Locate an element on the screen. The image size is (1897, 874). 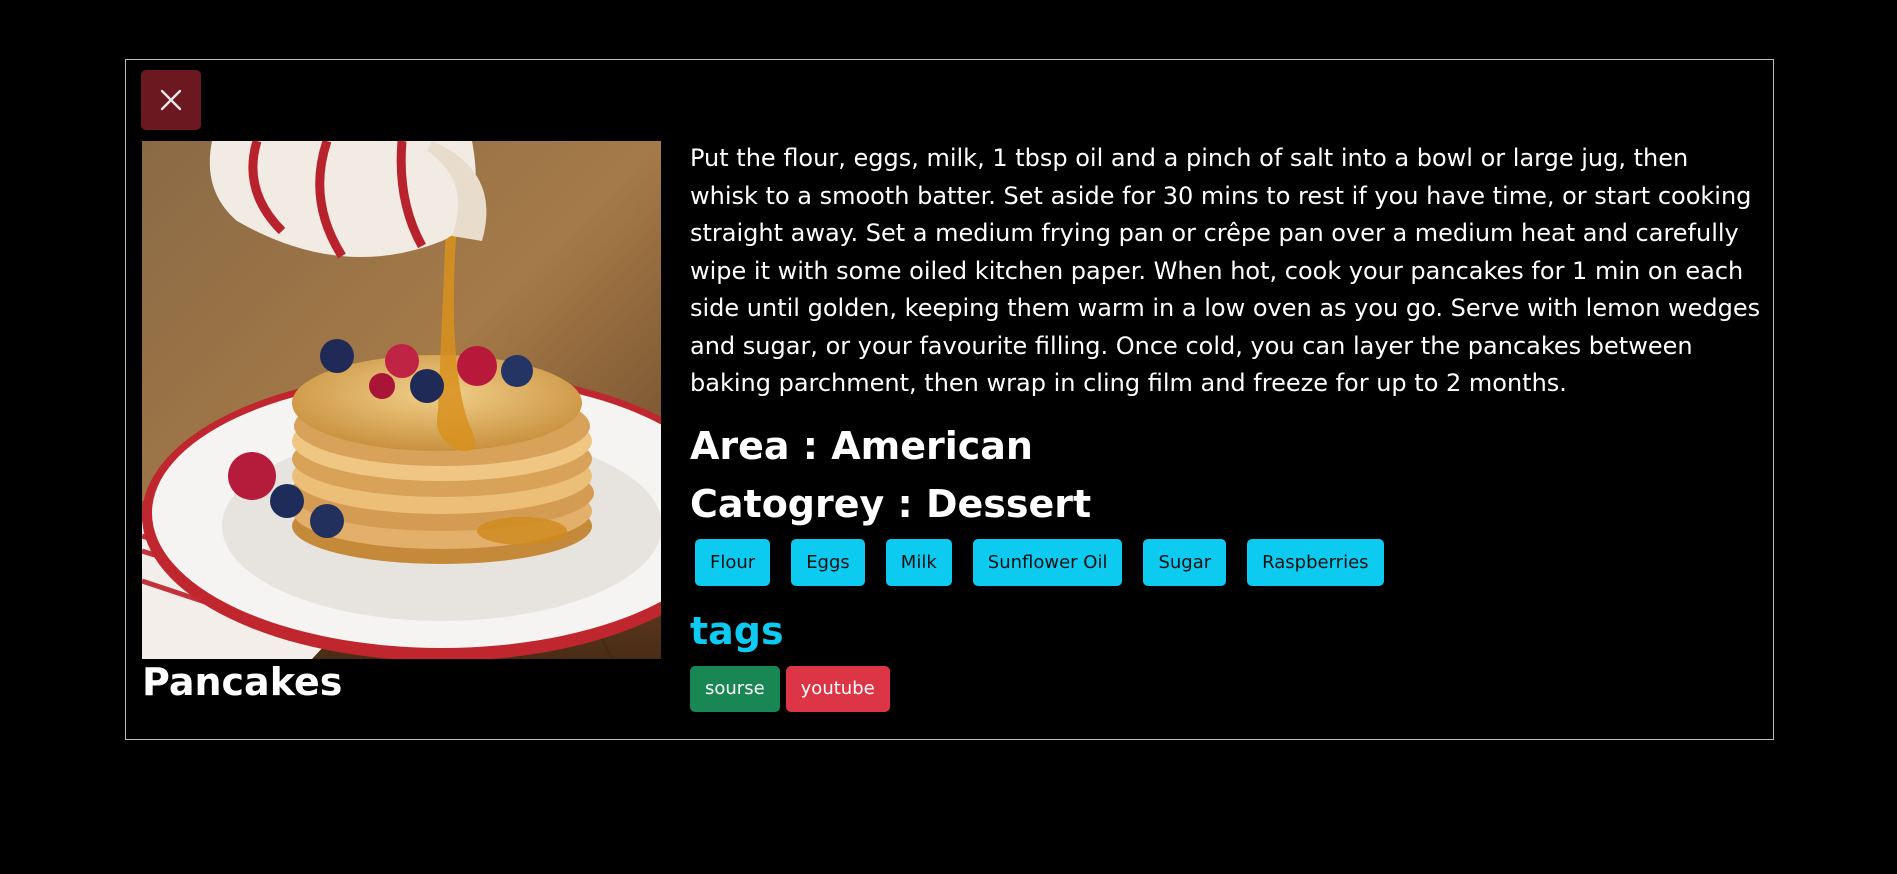
ingredient-badge: Sugar is located at coordinates (1185, 562).